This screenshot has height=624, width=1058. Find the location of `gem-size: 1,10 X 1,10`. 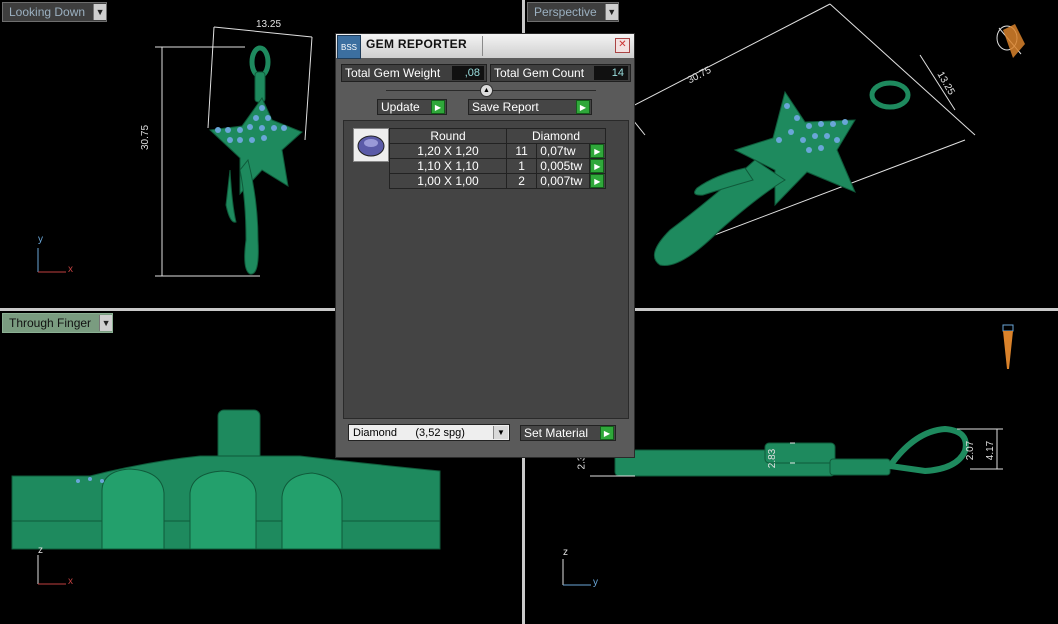

gem-size: 1,10 X 1,10 is located at coordinates (448, 166).